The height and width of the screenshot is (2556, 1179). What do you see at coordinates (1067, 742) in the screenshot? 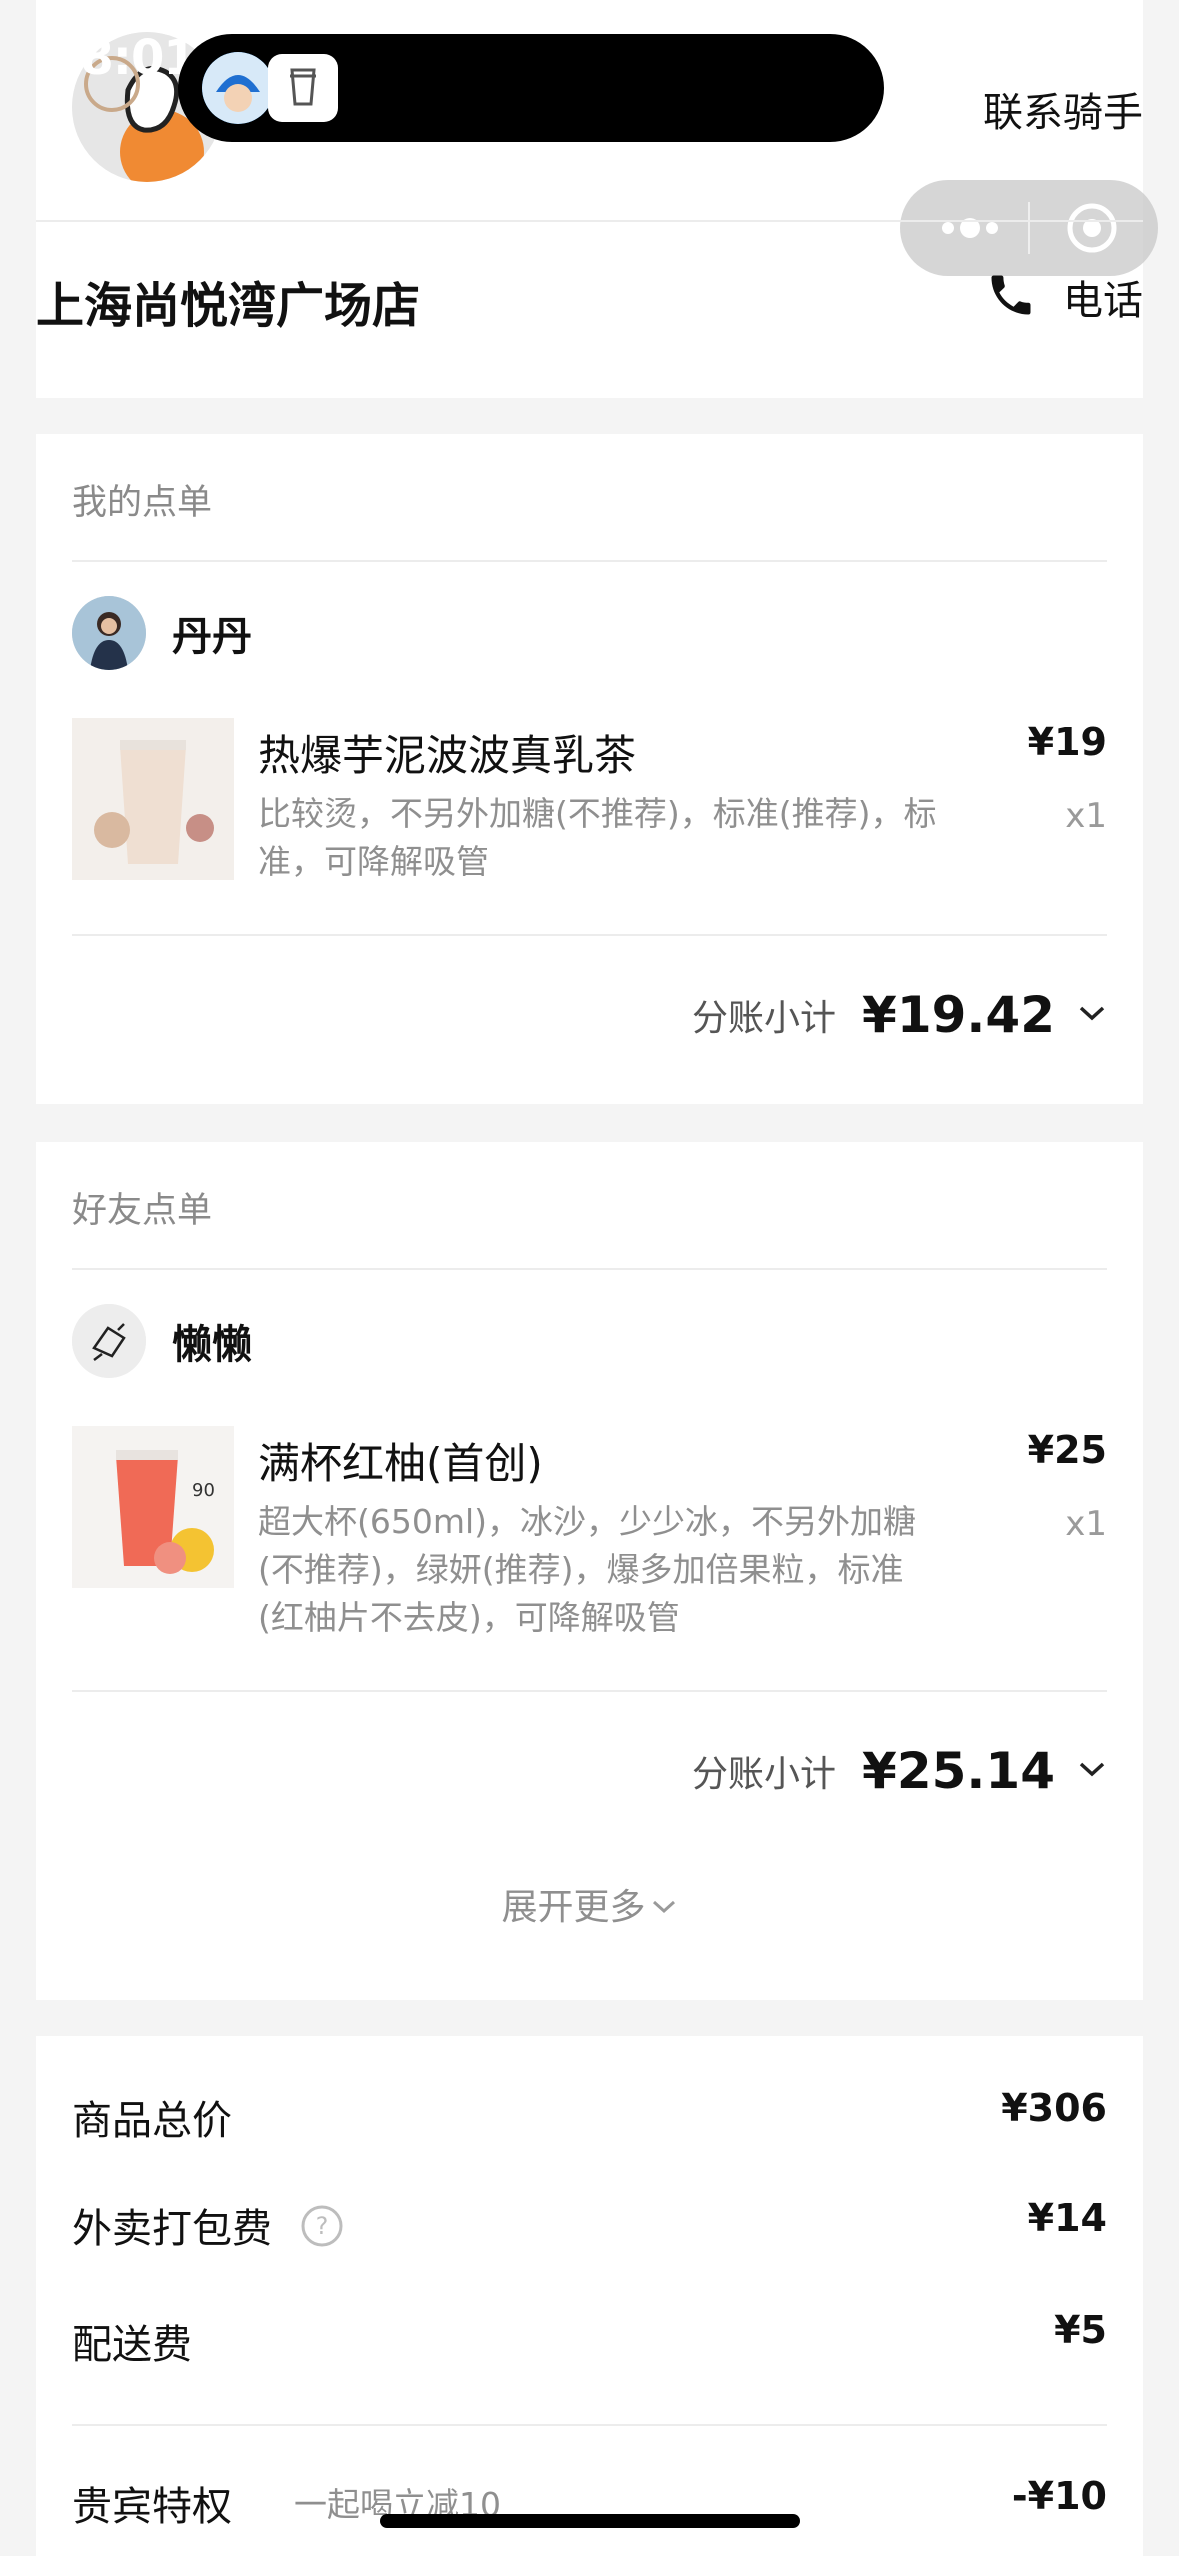
I see `product-price: ¥19` at bounding box center [1067, 742].